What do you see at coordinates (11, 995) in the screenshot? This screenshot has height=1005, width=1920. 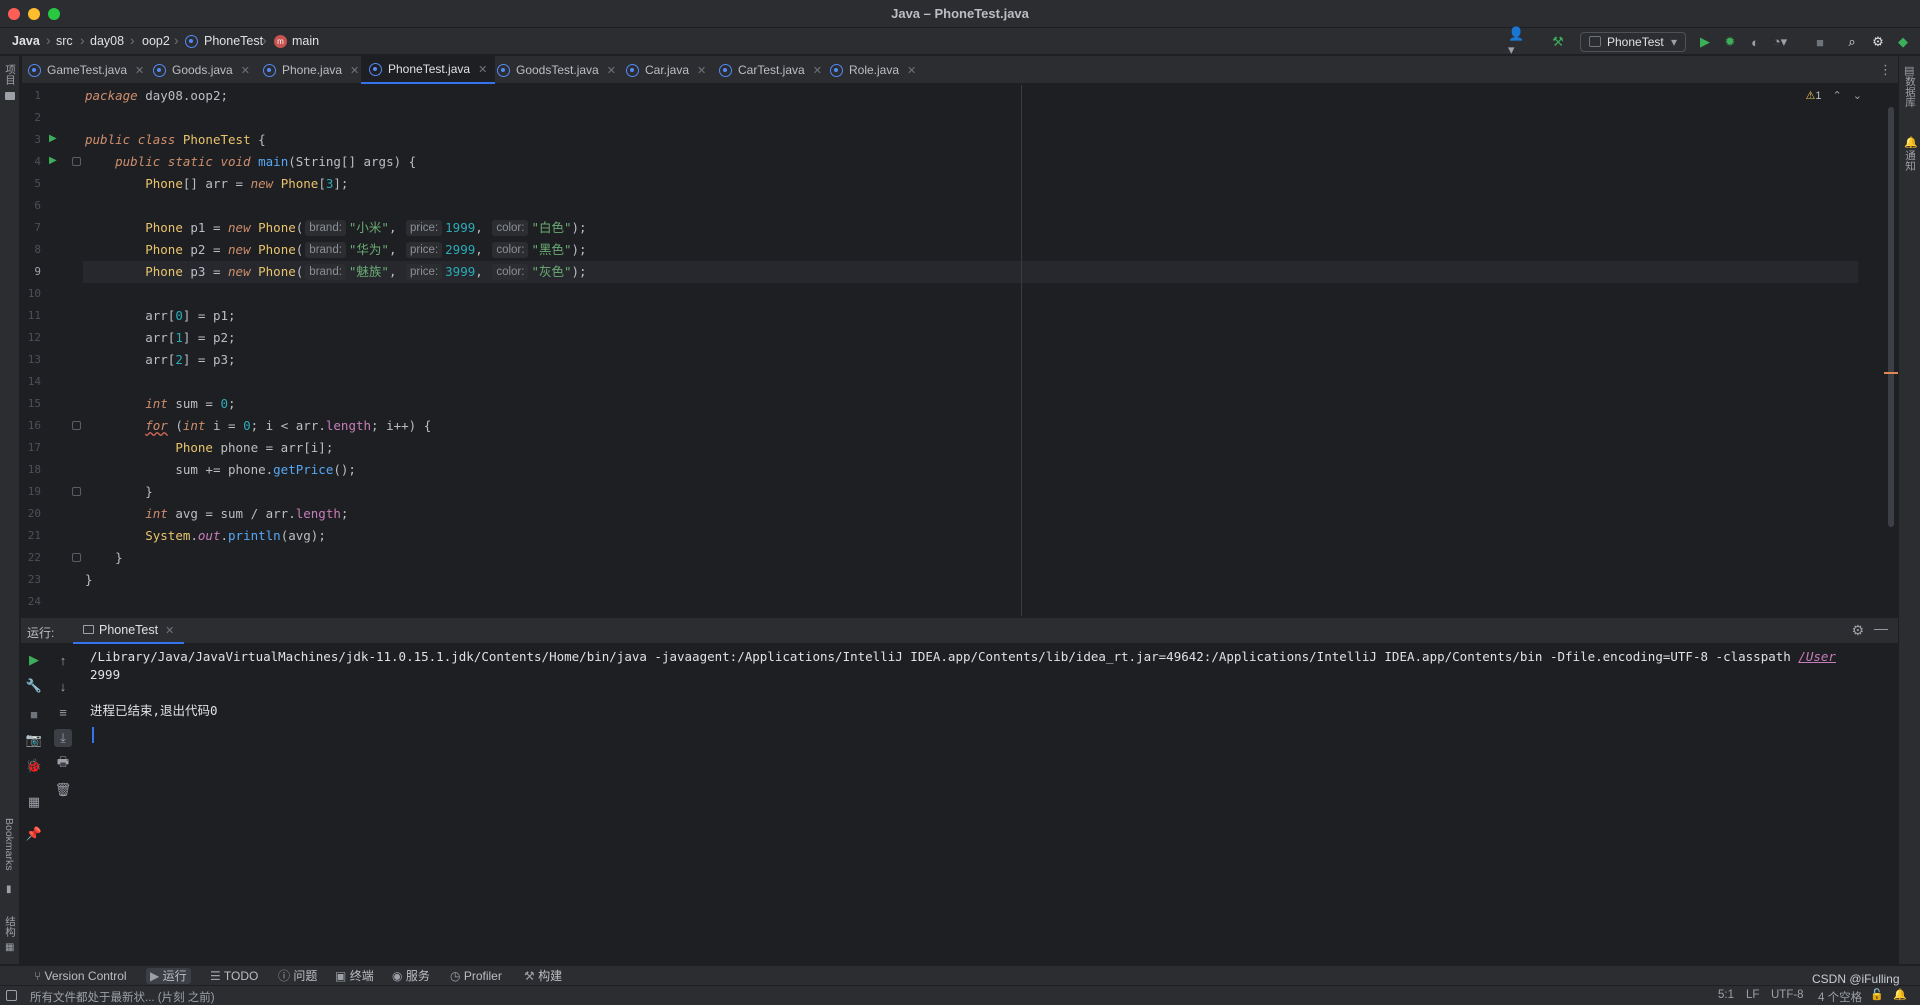 I see `status-toggle-icon` at bounding box center [11, 995].